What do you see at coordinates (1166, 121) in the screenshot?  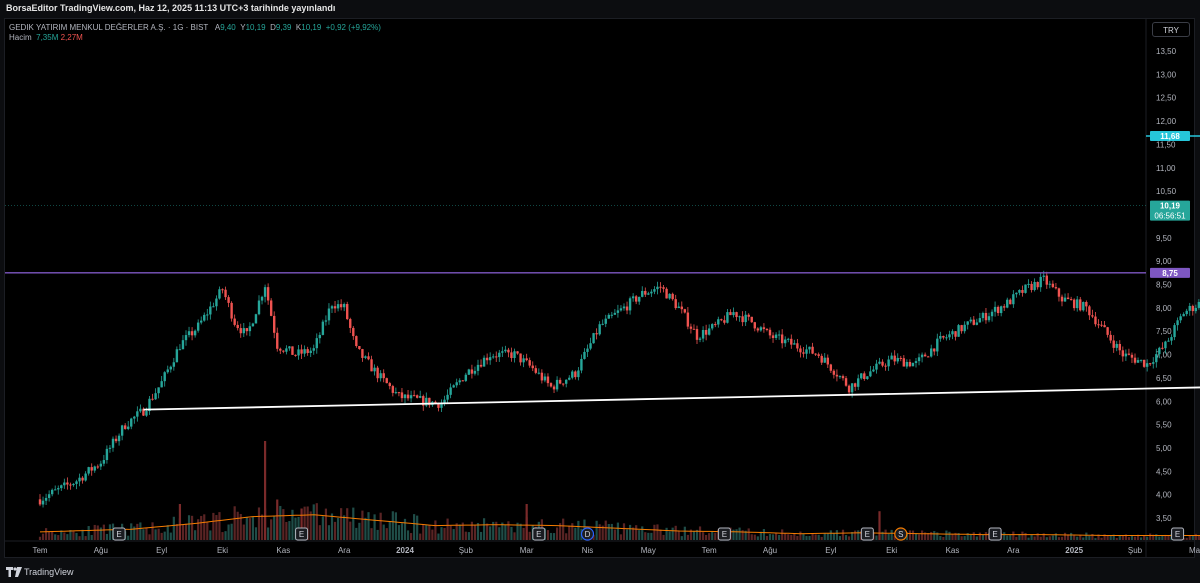 I see `y-axis-tick: 12,00` at bounding box center [1166, 121].